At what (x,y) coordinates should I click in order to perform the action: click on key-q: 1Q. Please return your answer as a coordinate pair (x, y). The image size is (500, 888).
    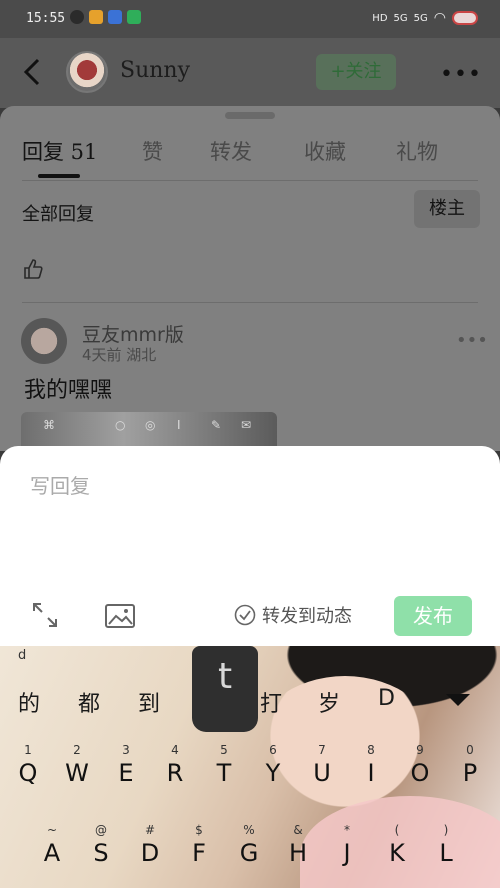
    Looking at the image, I should click on (28, 767).